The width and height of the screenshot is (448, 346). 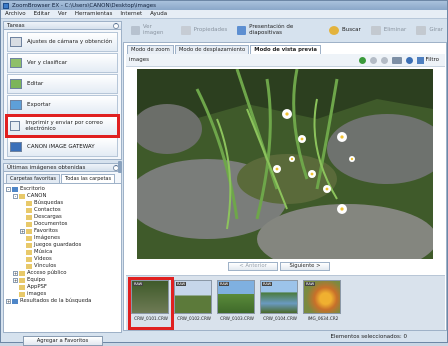 I want to click on back-icon, so click(x=362, y=60).